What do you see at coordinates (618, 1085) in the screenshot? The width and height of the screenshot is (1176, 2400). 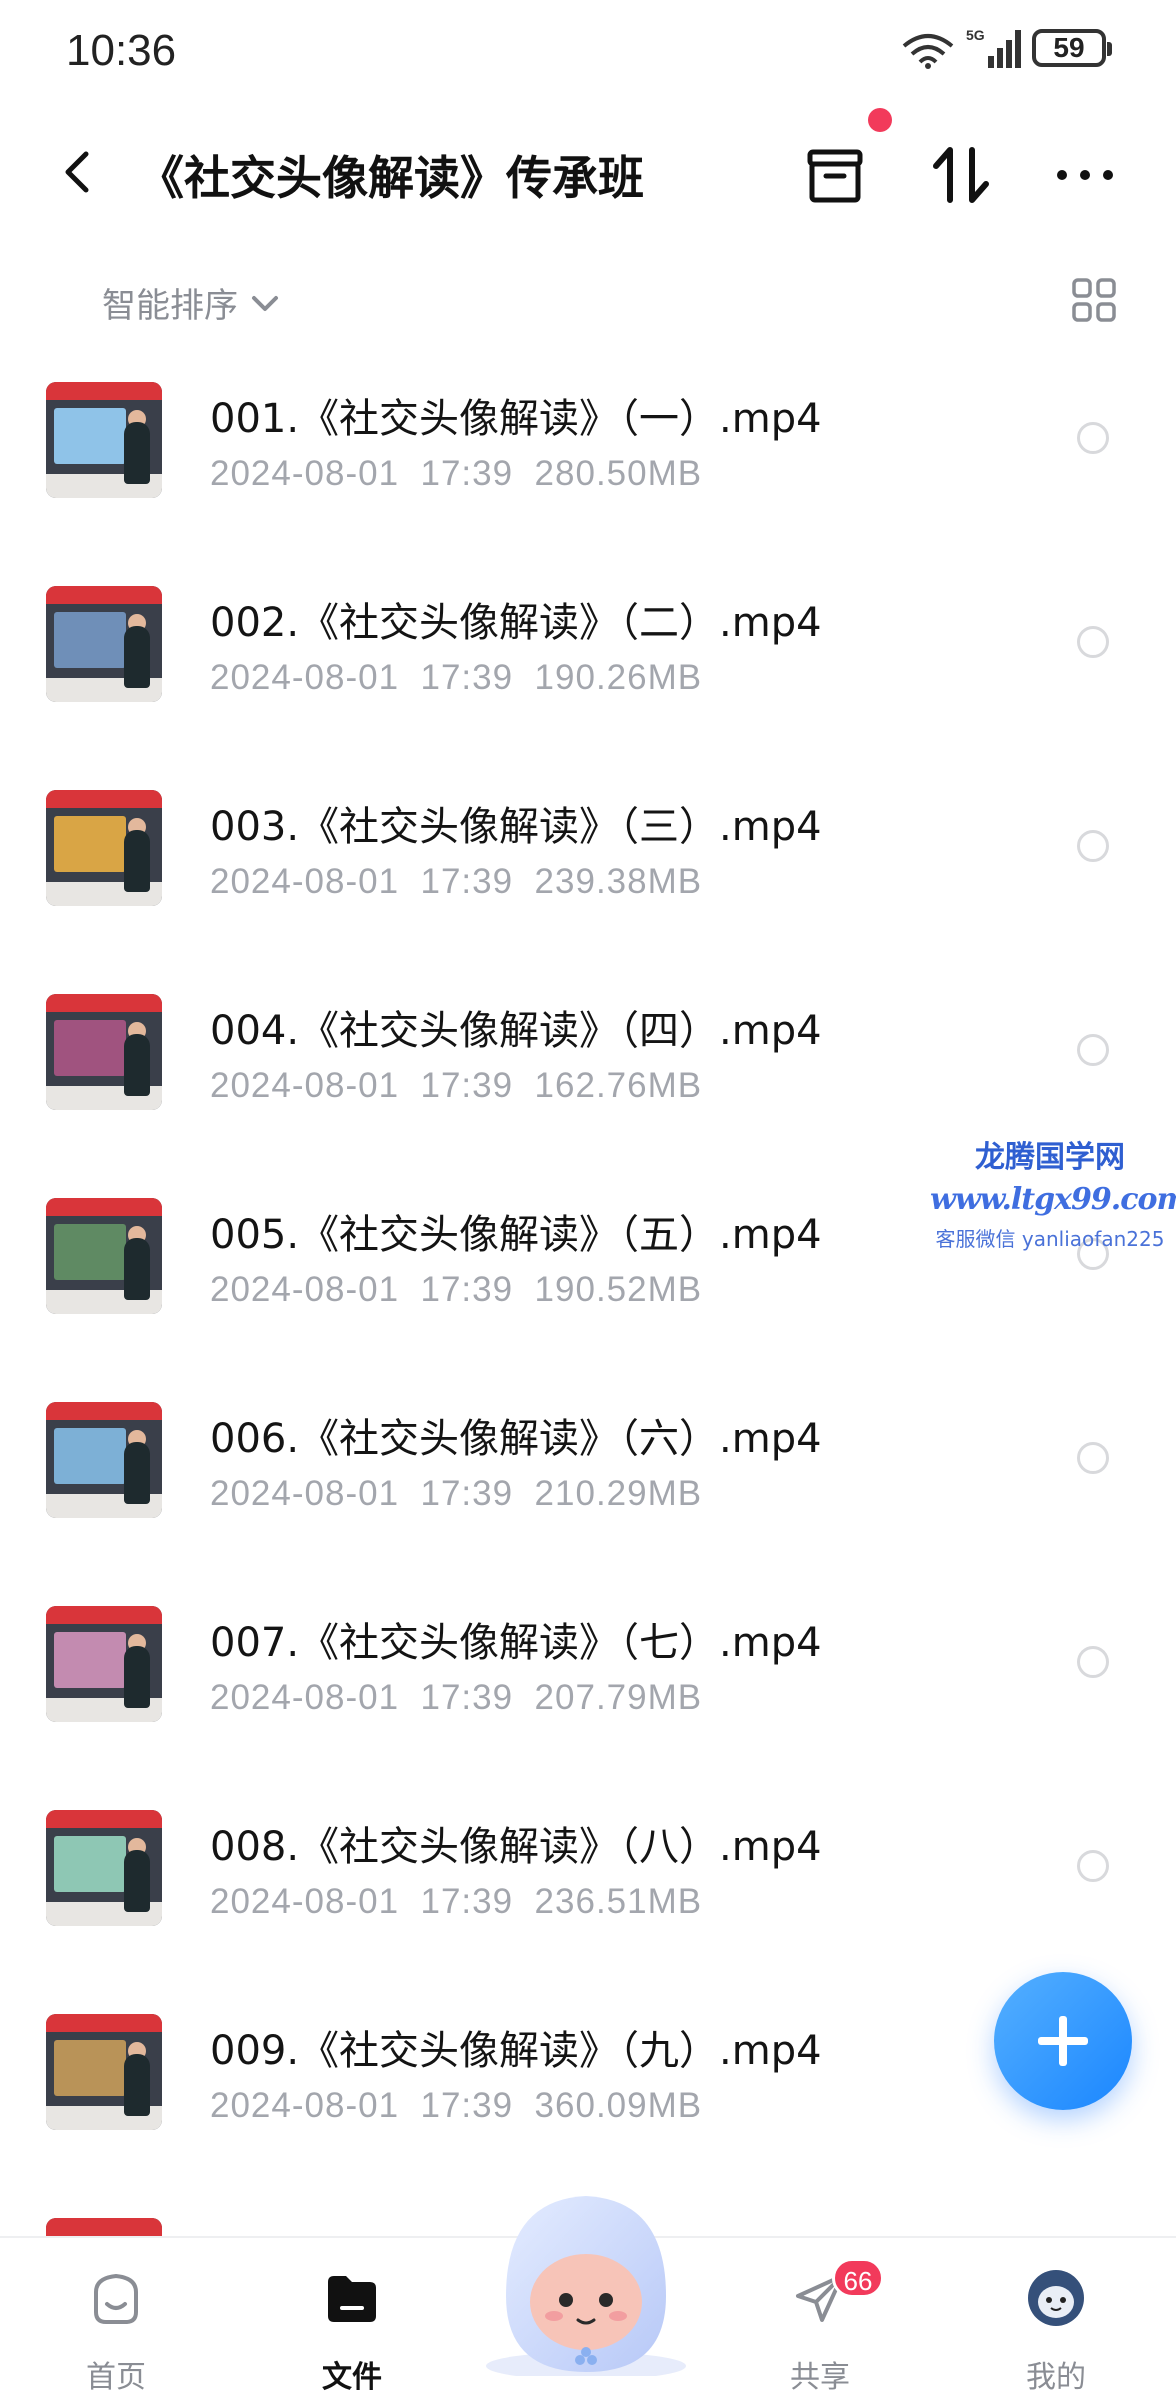 I see `file-size: 162.76MB` at bounding box center [618, 1085].